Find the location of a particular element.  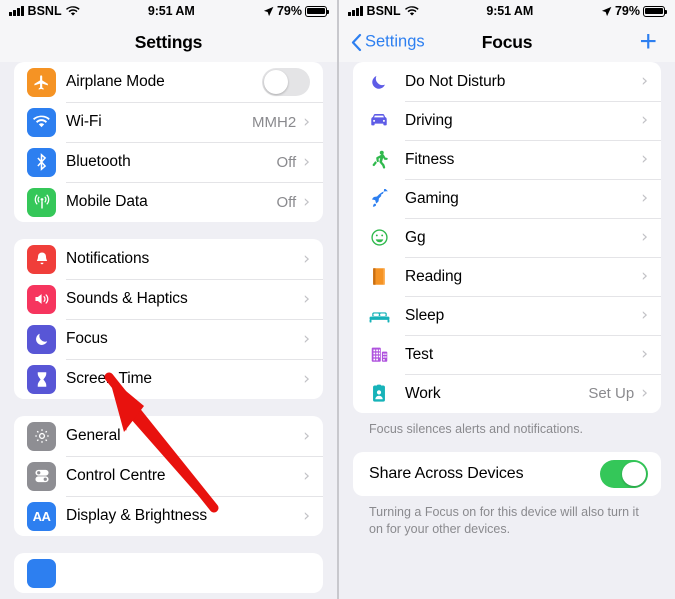

page-title: Settings is located at coordinates (168, 41).